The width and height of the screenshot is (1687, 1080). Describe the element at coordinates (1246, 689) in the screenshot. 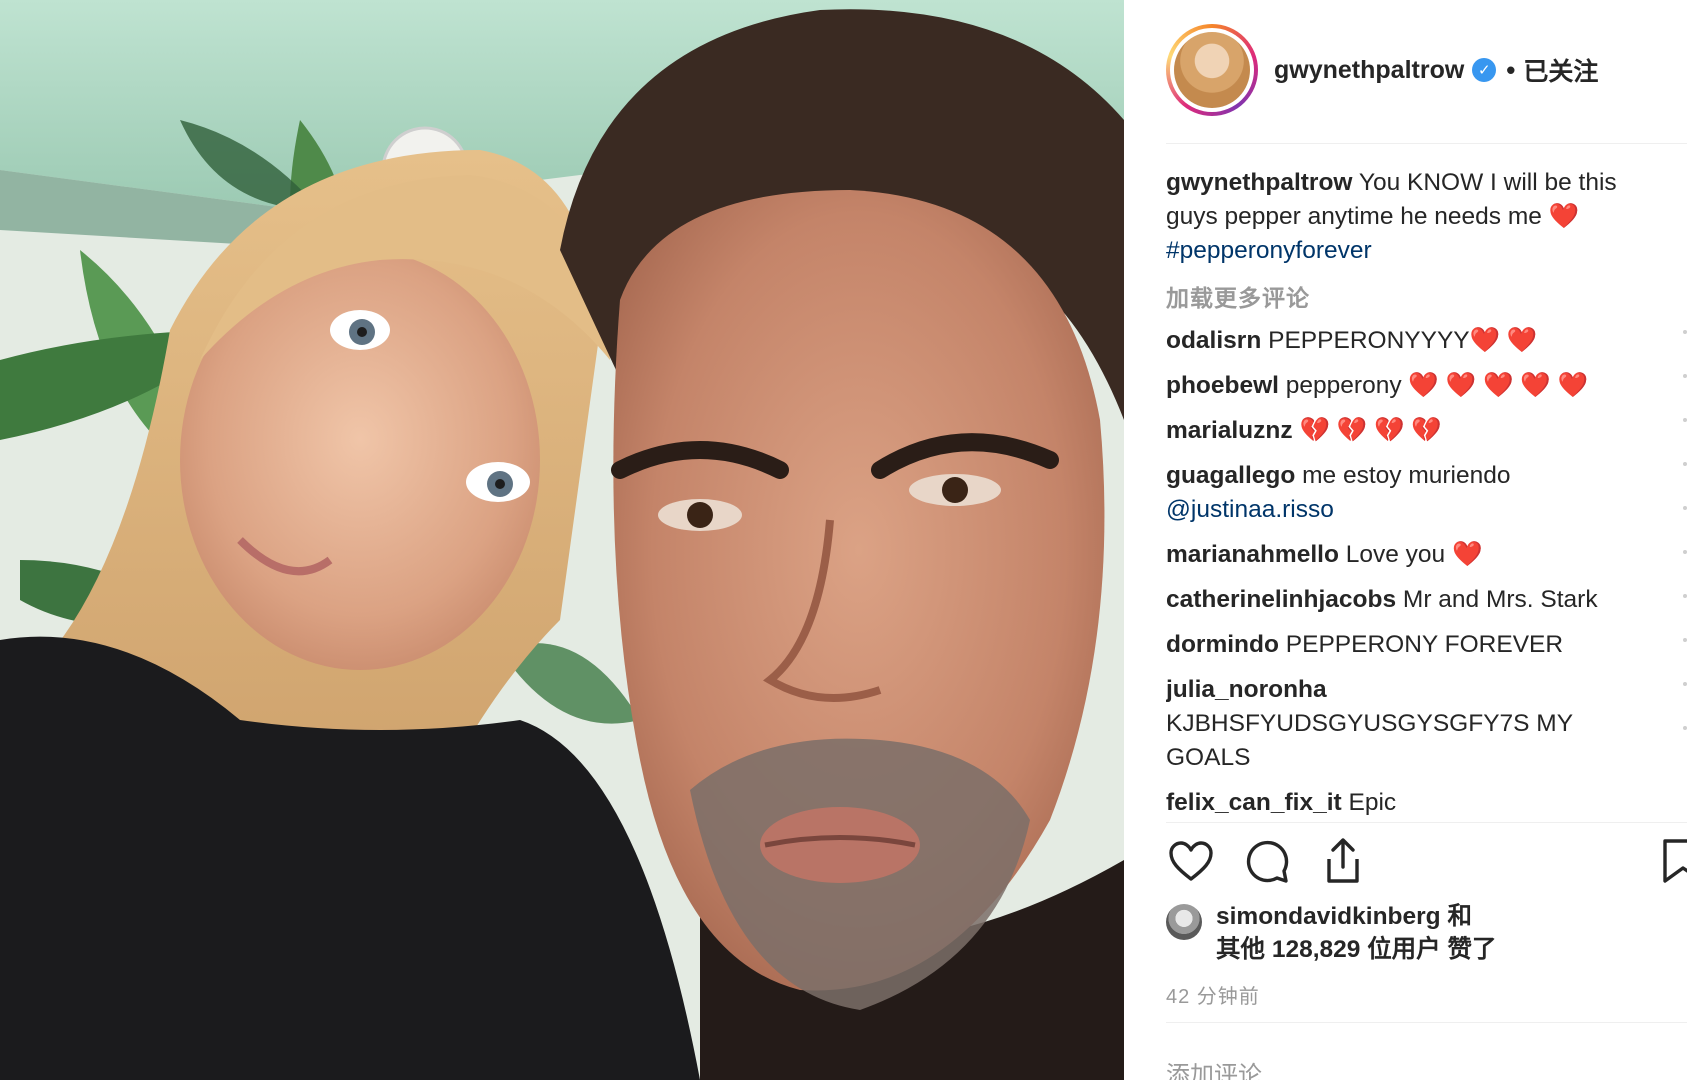

I see `comment-username: julia_noronha` at that location.